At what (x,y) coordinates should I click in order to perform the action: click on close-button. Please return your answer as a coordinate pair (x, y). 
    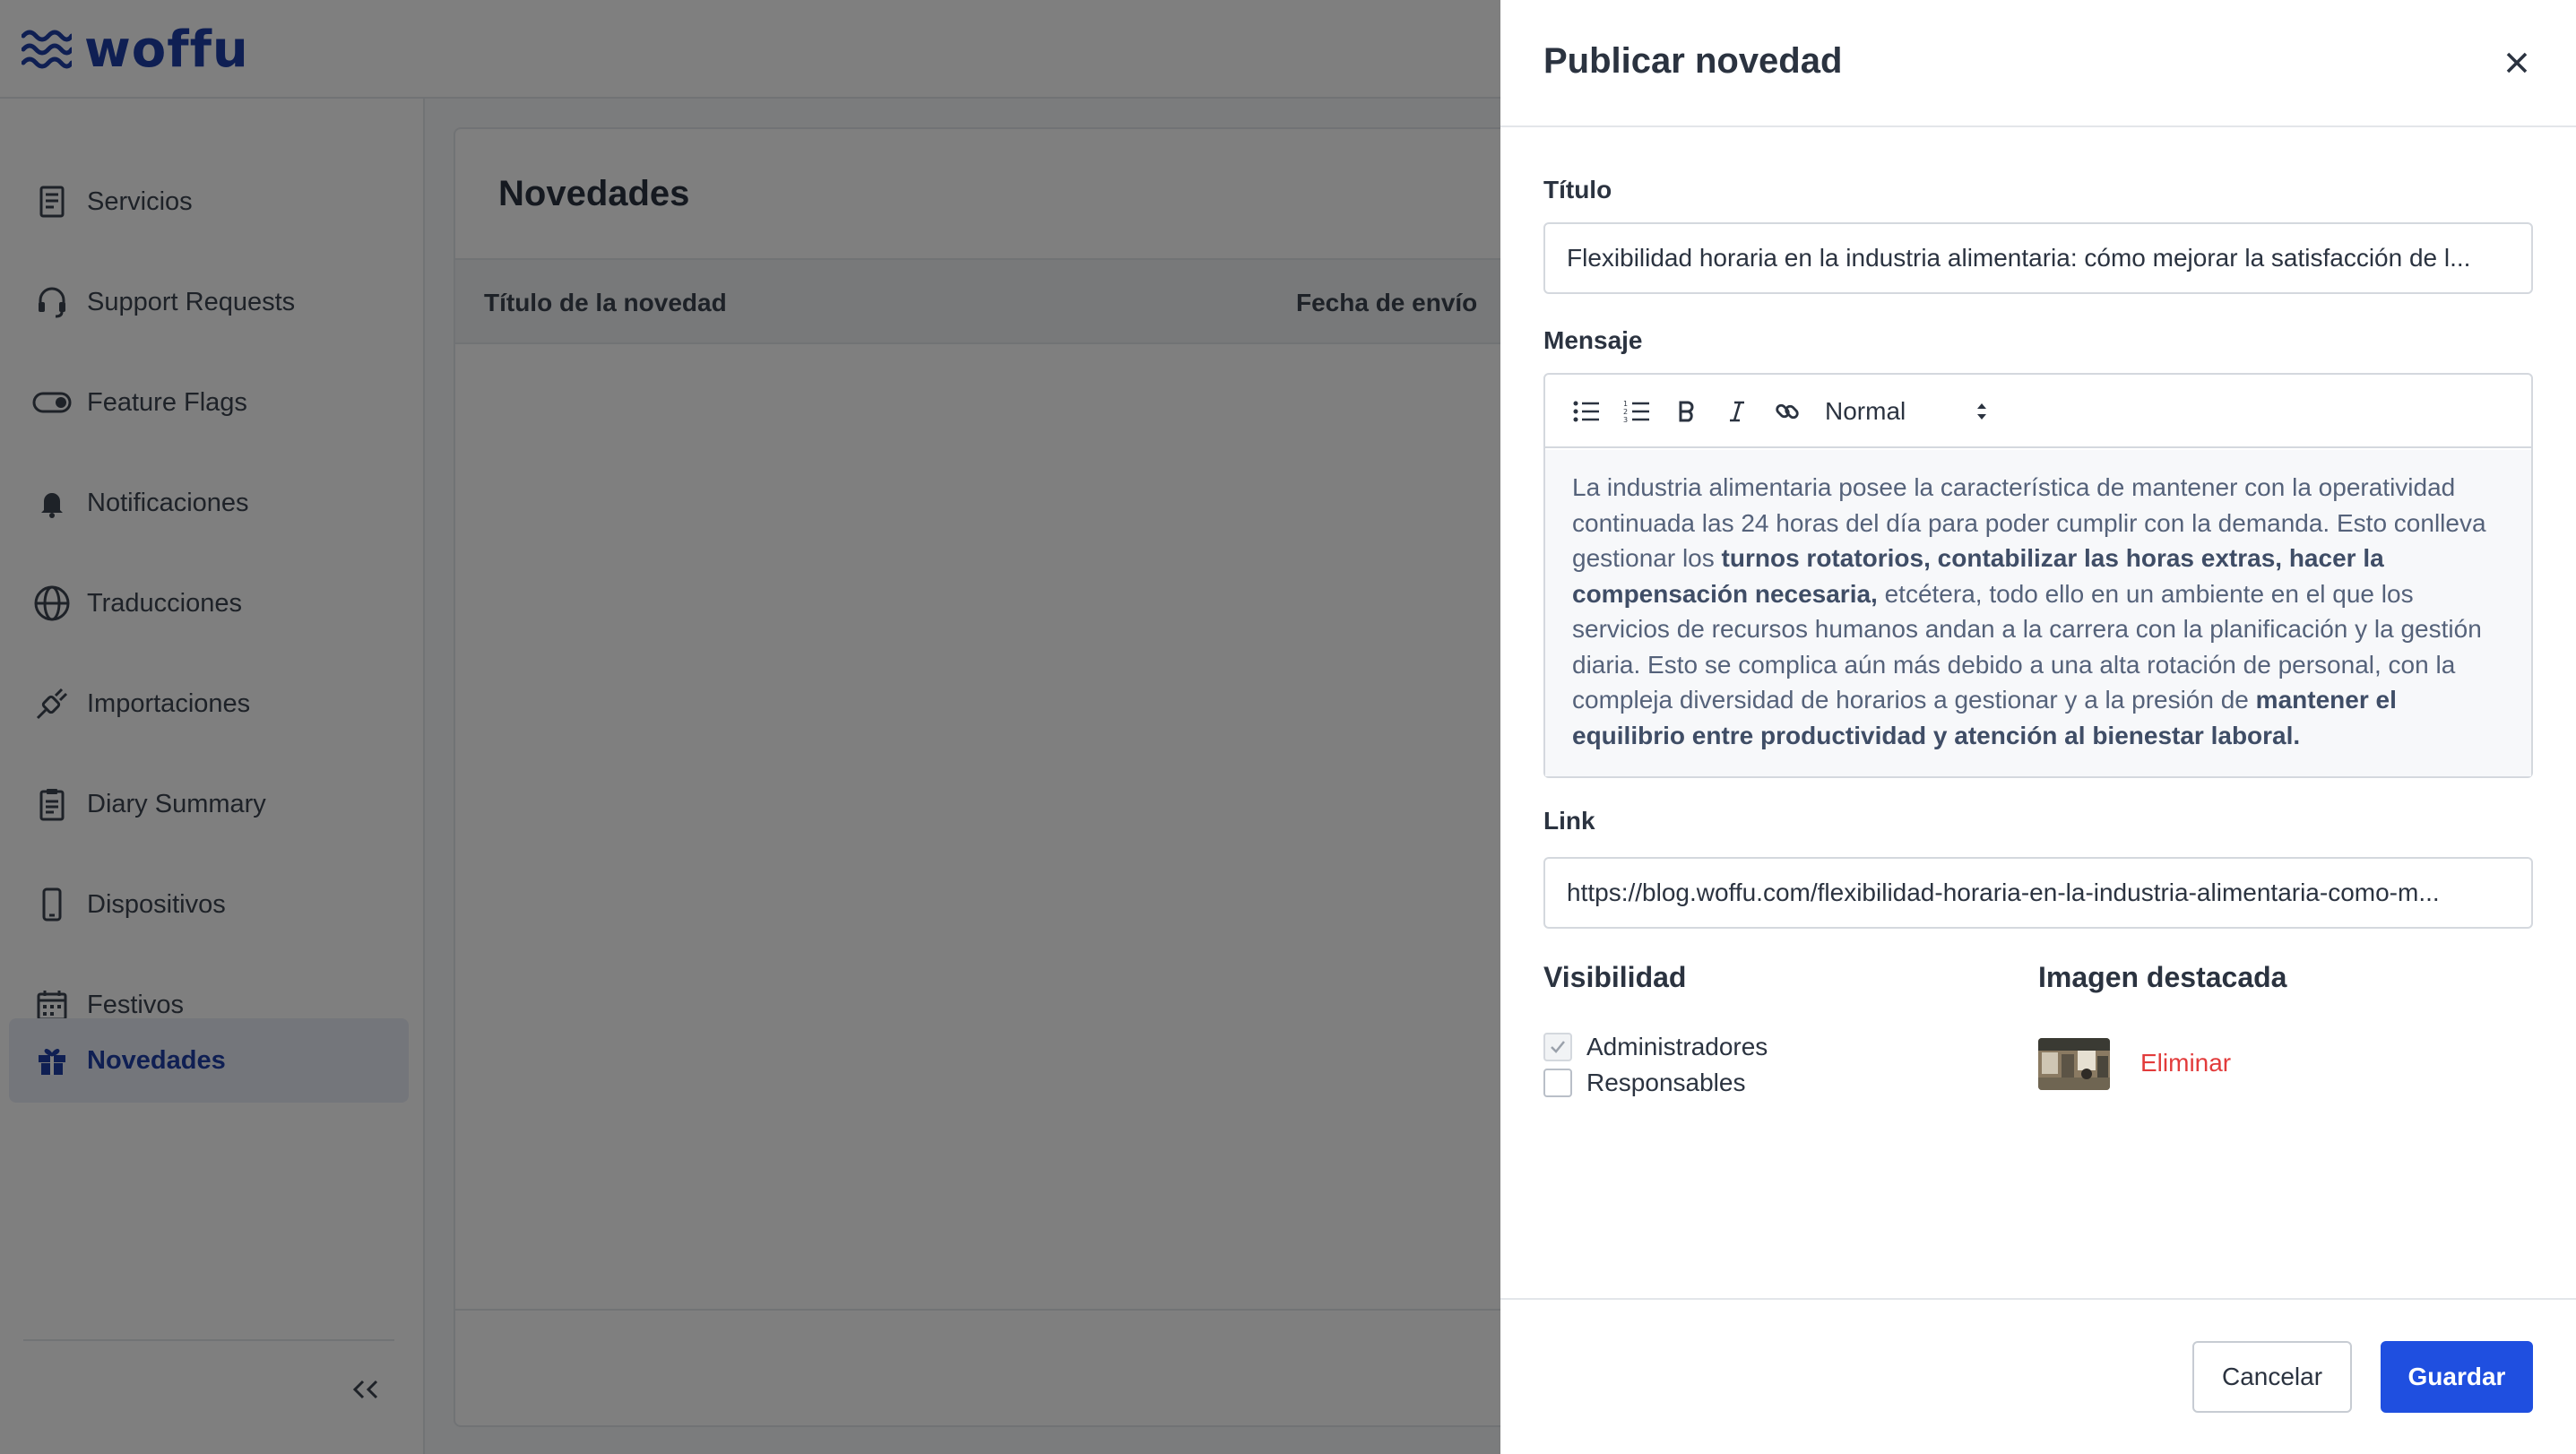
    Looking at the image, I should click on (2516, 62).